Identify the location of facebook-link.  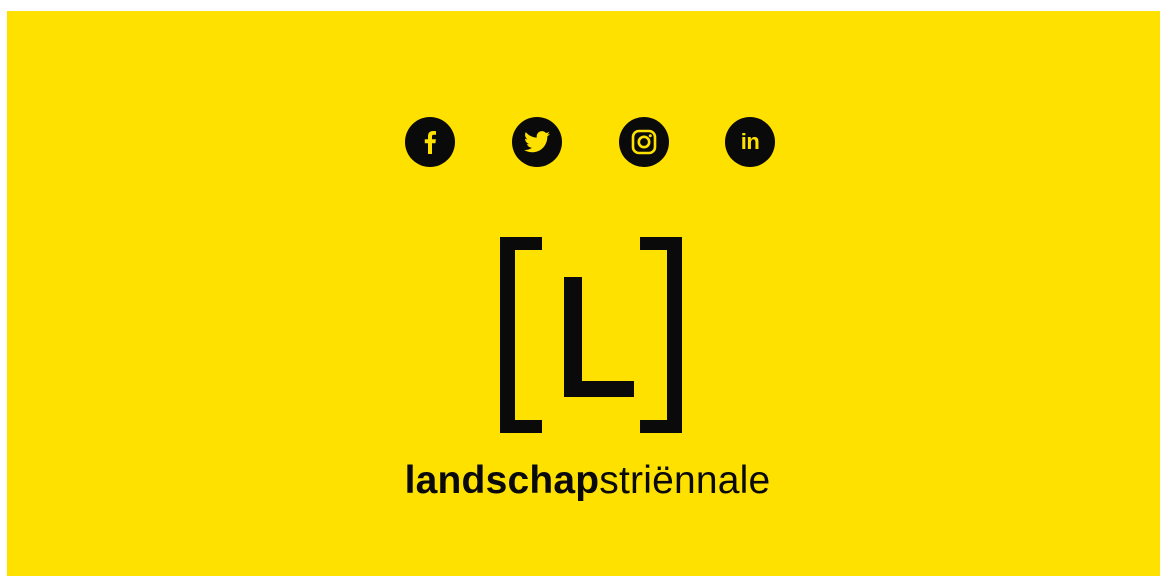
(430, 142).